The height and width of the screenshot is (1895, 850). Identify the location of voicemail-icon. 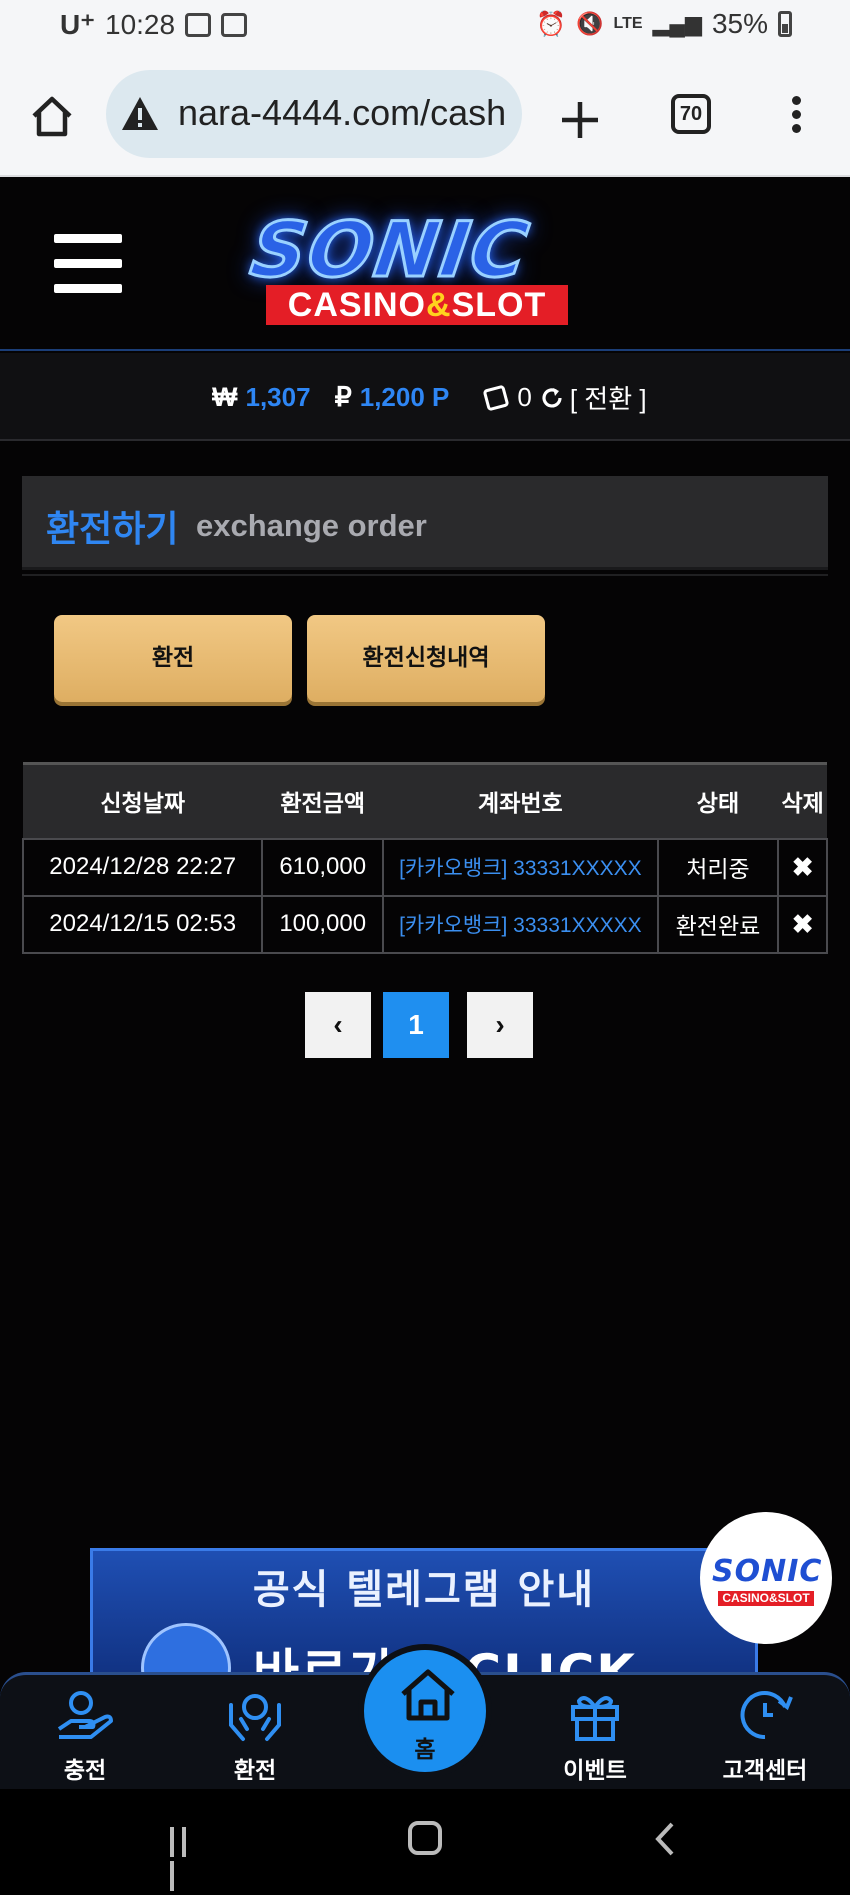
(234, 24).